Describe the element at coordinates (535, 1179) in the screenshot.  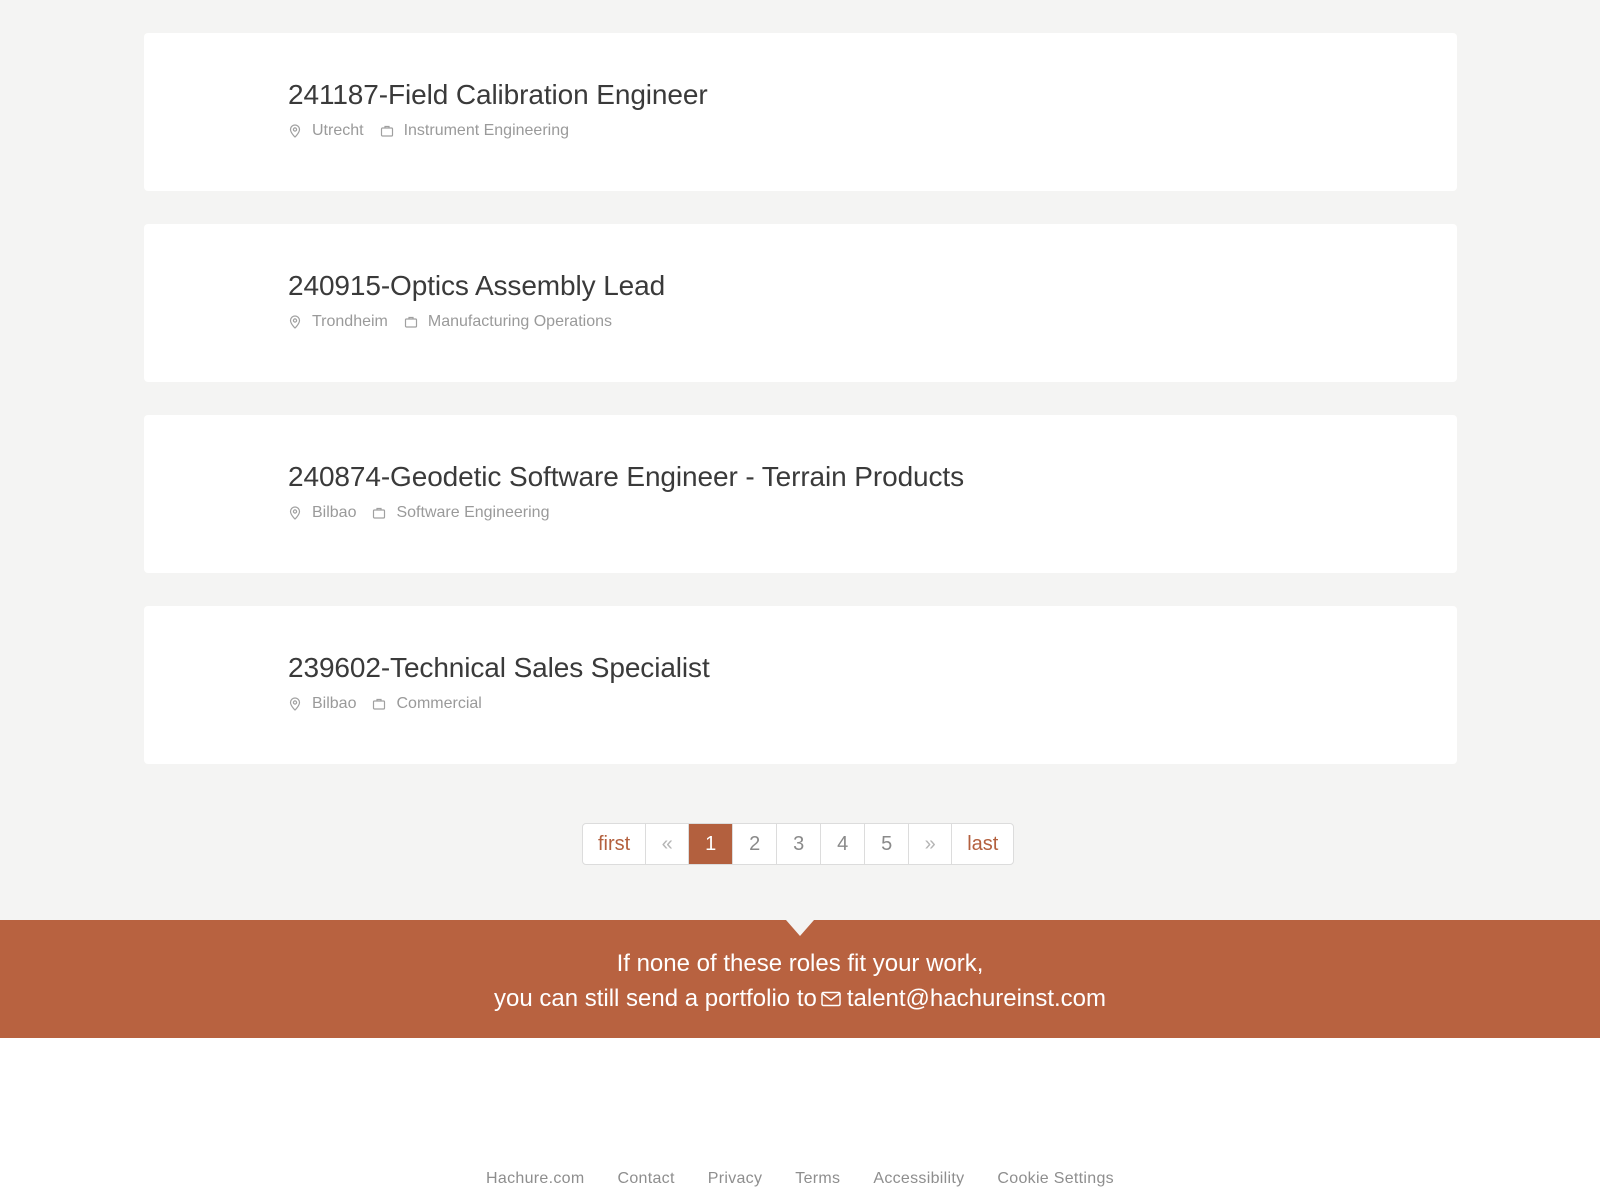
I see `footer-link-hachure: Hachure.com` at that location.